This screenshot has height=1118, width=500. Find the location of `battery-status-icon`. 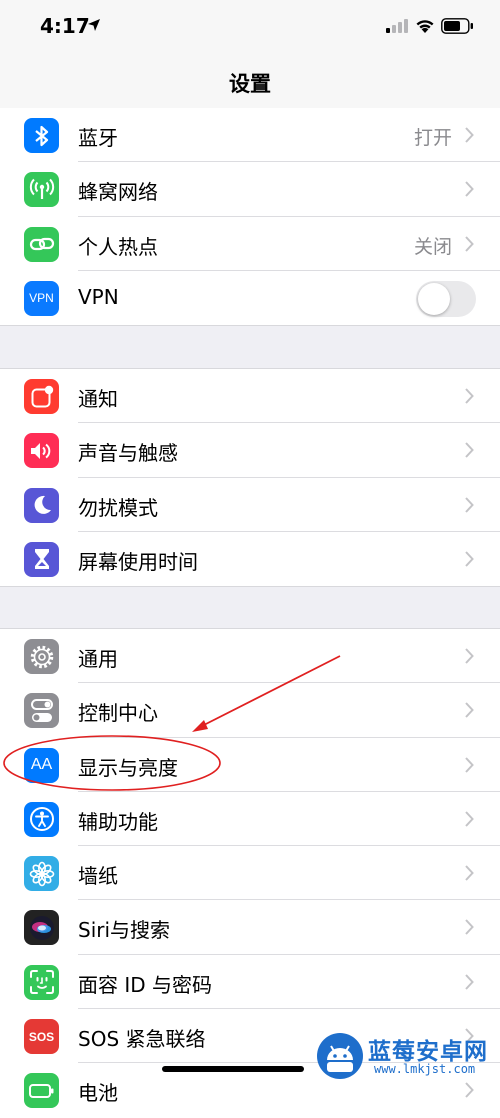

battery-status-icon is located at coordinates (457, 26).